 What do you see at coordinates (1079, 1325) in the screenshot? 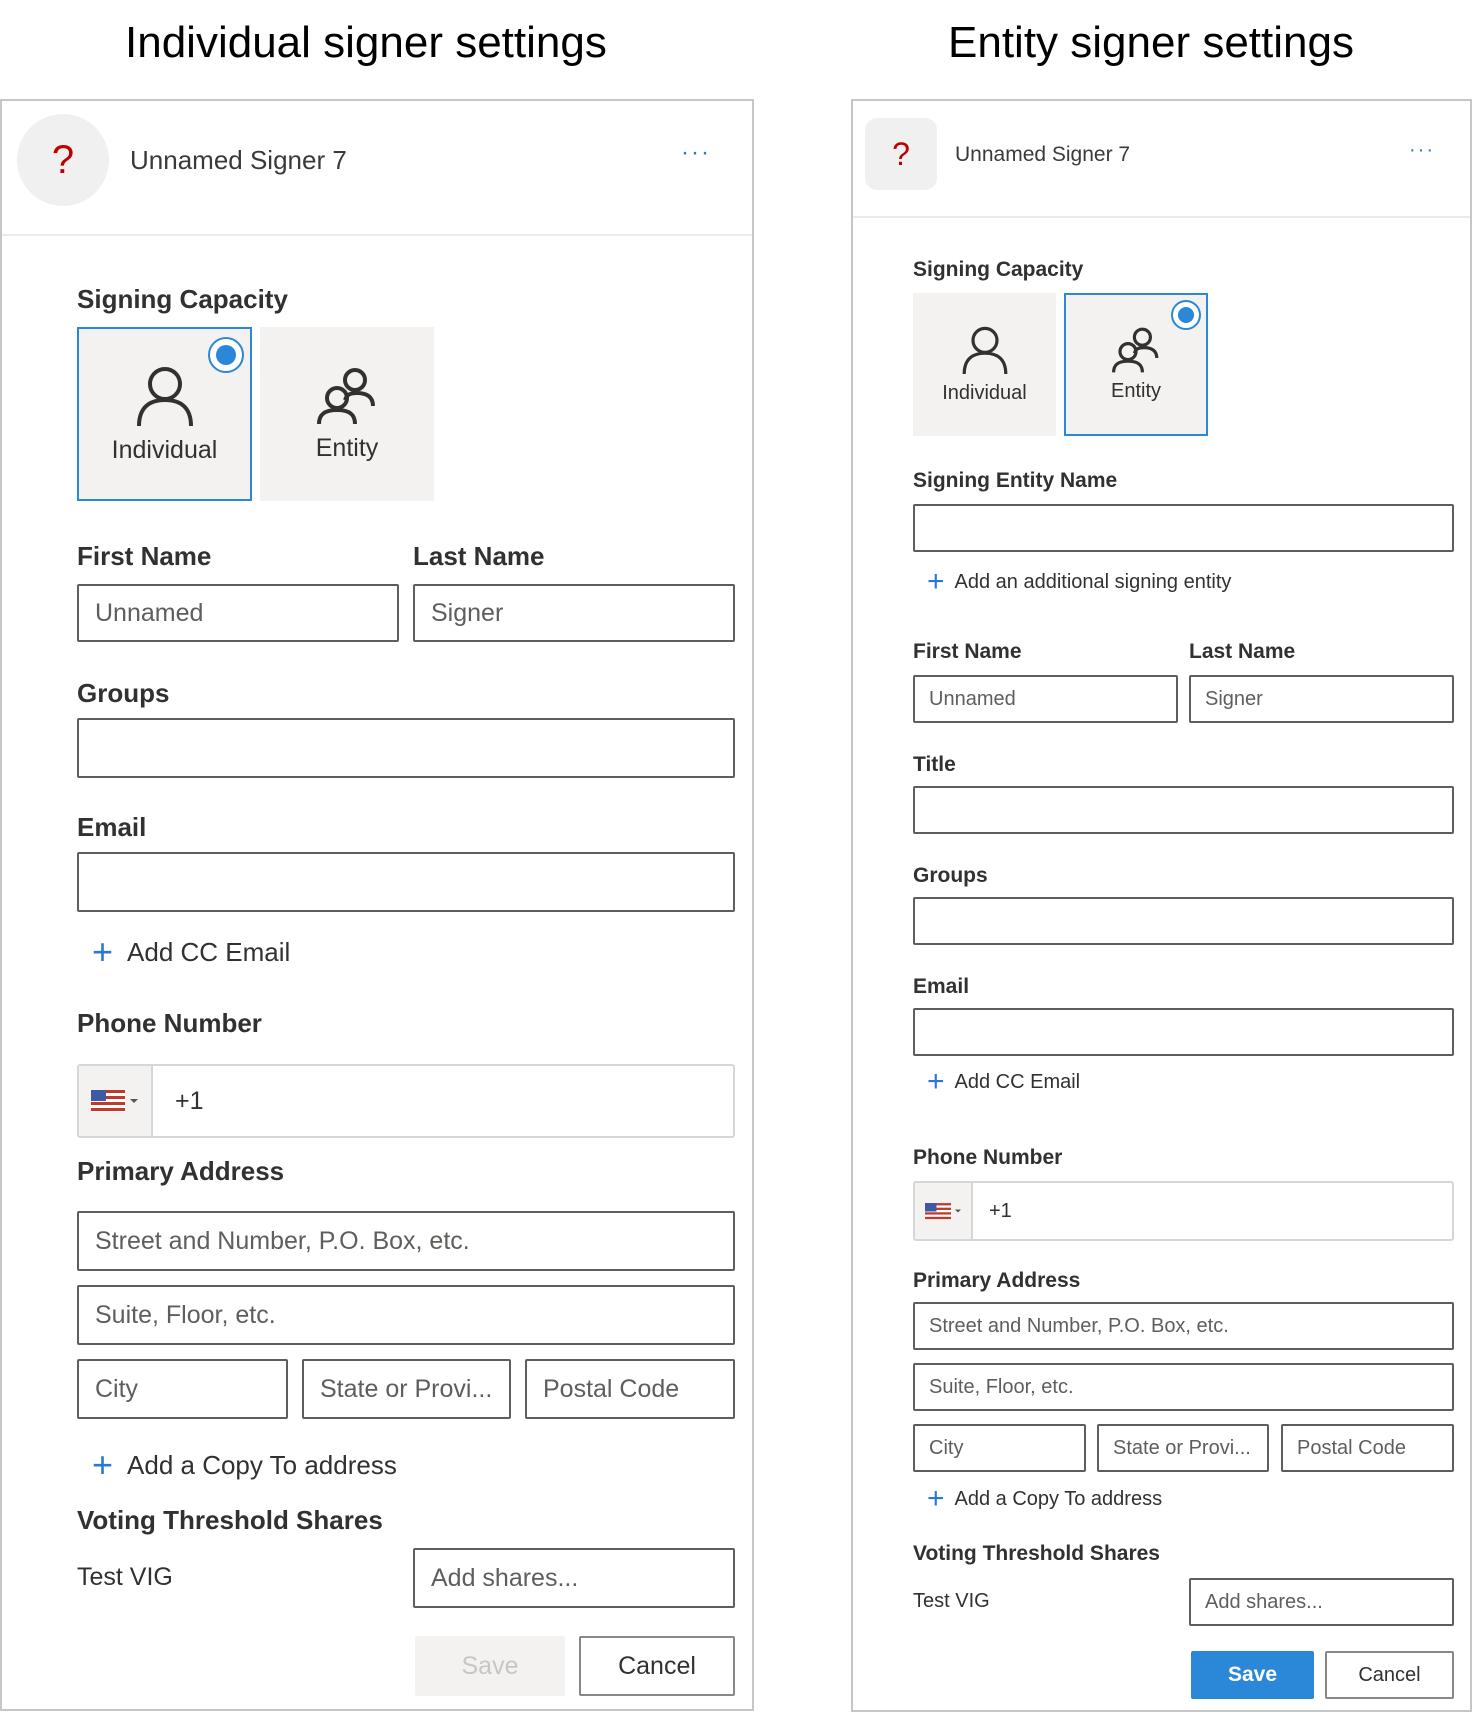
I see `street-placeholder: Street and Number, P.O. Box, etc.` at bounding box center [1079, 1325].